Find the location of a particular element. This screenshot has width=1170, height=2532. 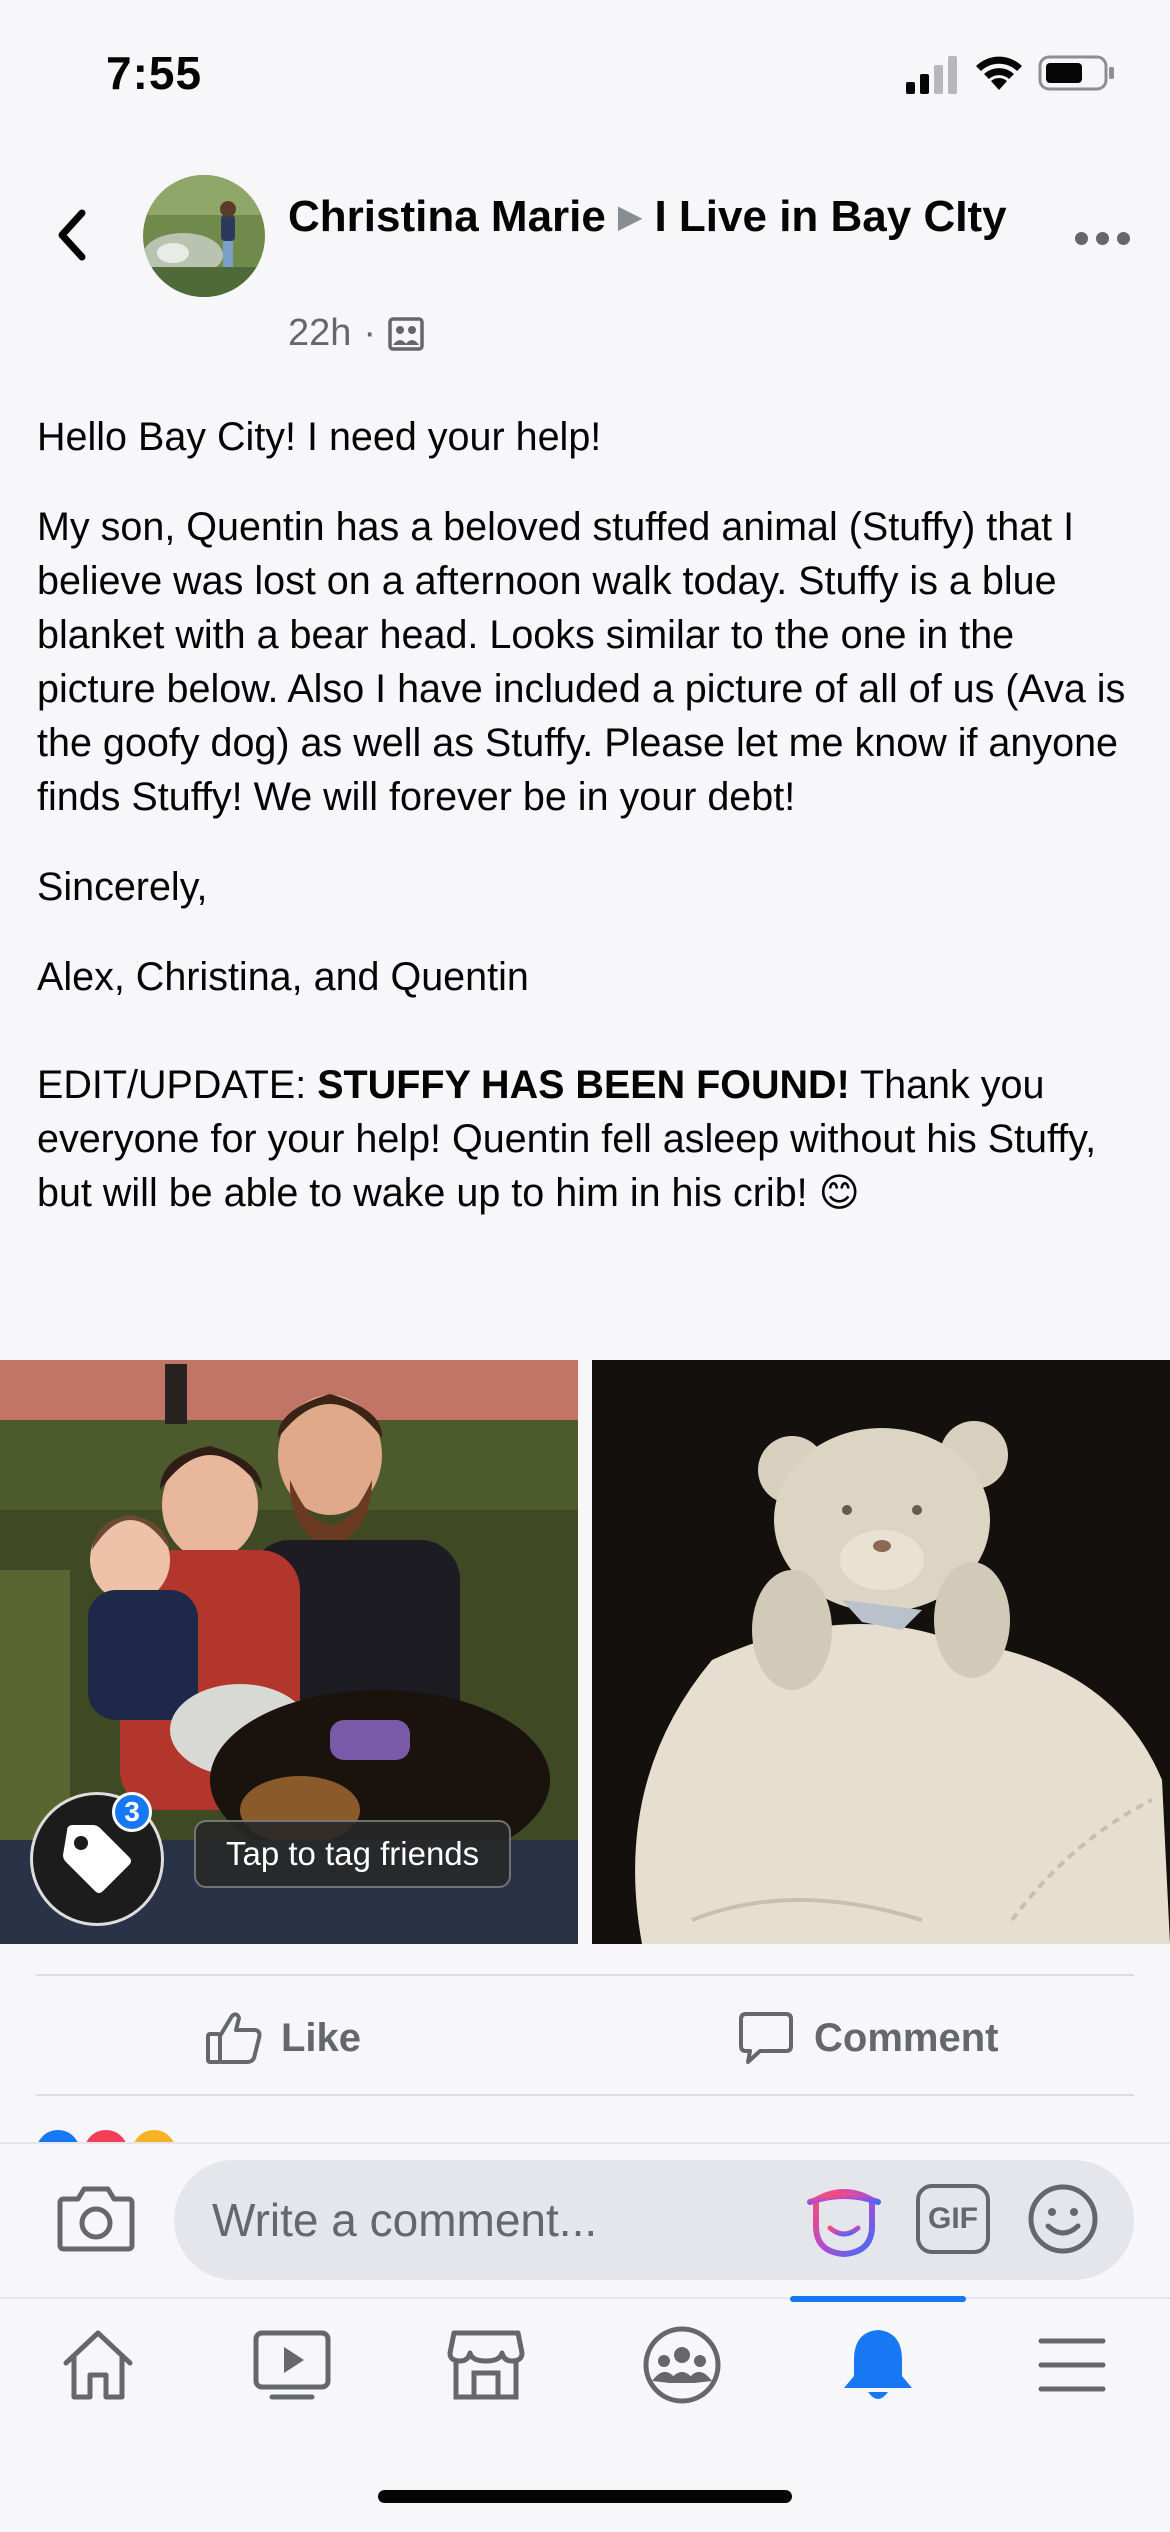

tab-marketplace is located at coordinates (486, 2365).